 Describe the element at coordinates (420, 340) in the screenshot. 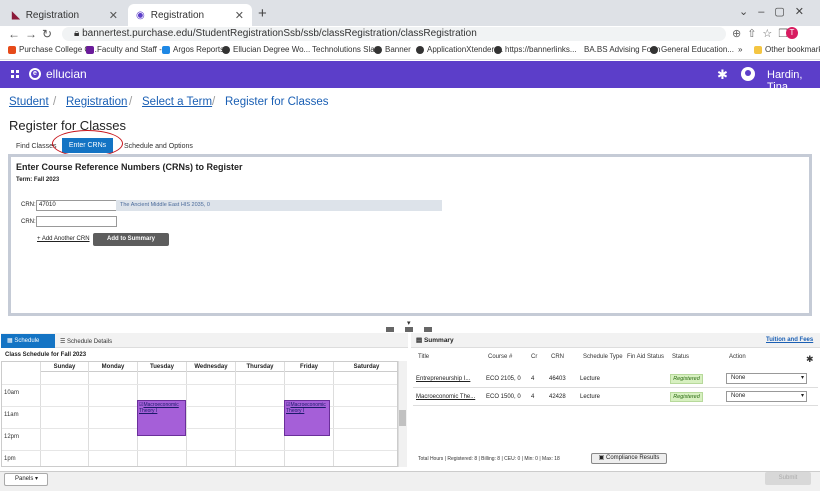

I see `summary-icon: ▤` at that location.